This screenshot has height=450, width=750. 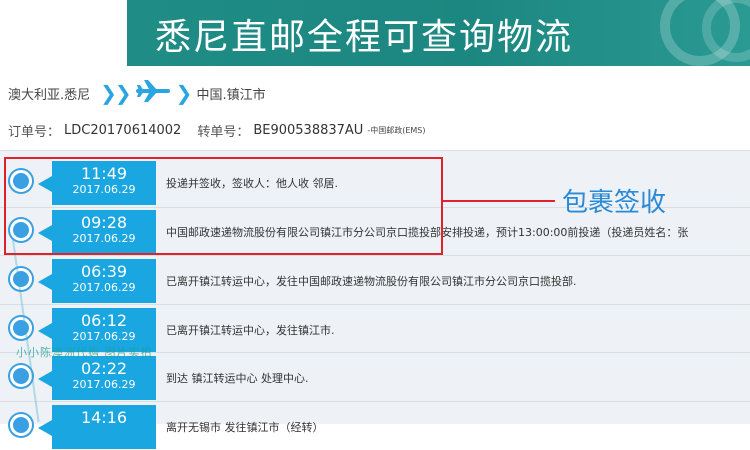 What do you see at coordinates (237, 378) in the screenshot?
I see `entry-description: 到达 镇江转运中心 处理中心.` at bounding box center [237, 378].